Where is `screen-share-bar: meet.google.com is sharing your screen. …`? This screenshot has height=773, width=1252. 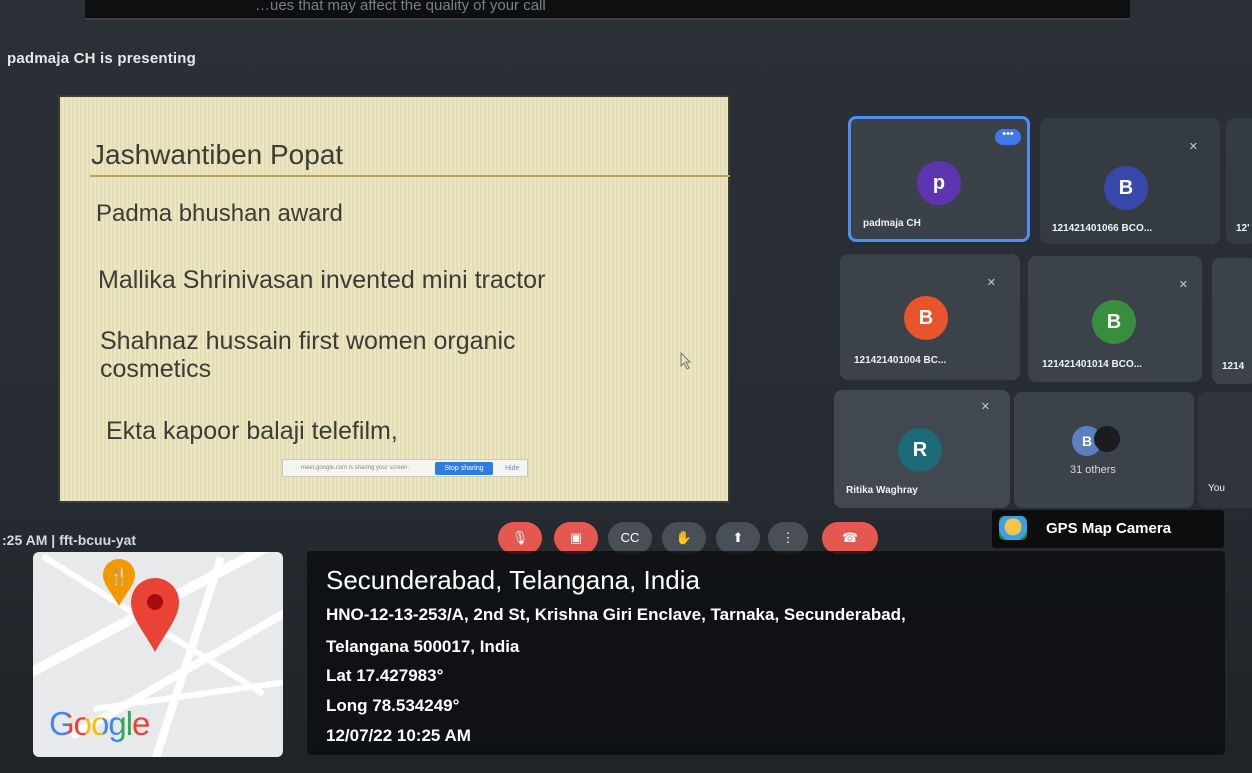
screen-share-bar: meet.google.com is sharing your screen. … is located at coordinates (405, 468).